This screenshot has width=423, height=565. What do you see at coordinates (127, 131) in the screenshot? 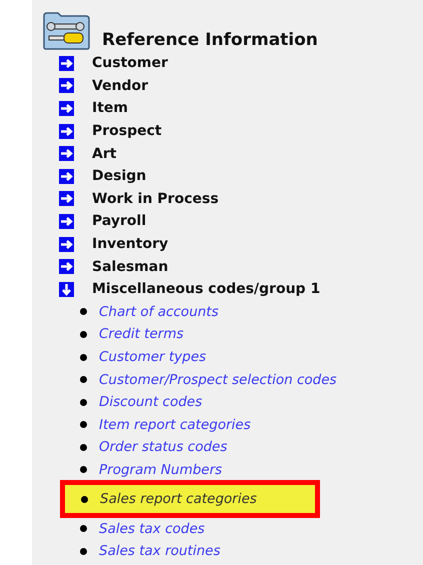
I see `menu-item: Prospect` at bounding box center [127, 131].